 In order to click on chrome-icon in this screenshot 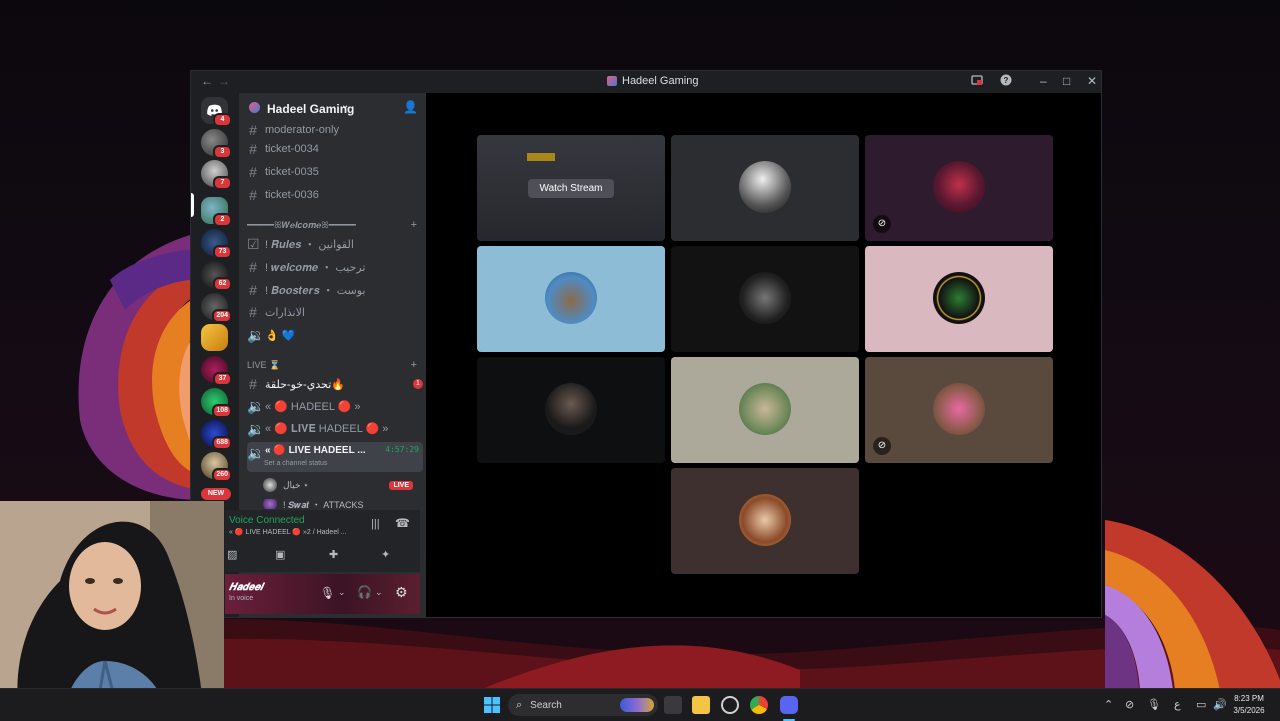, I will do `click(759, 705)`.